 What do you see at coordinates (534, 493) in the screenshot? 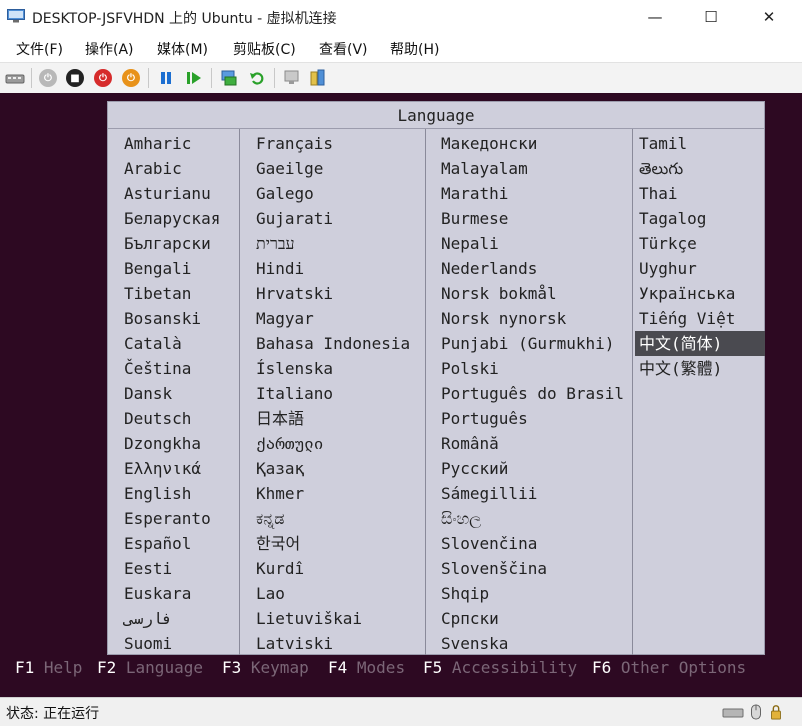
I see `language-option: Sámegillii` at bounding box center [534, 493].